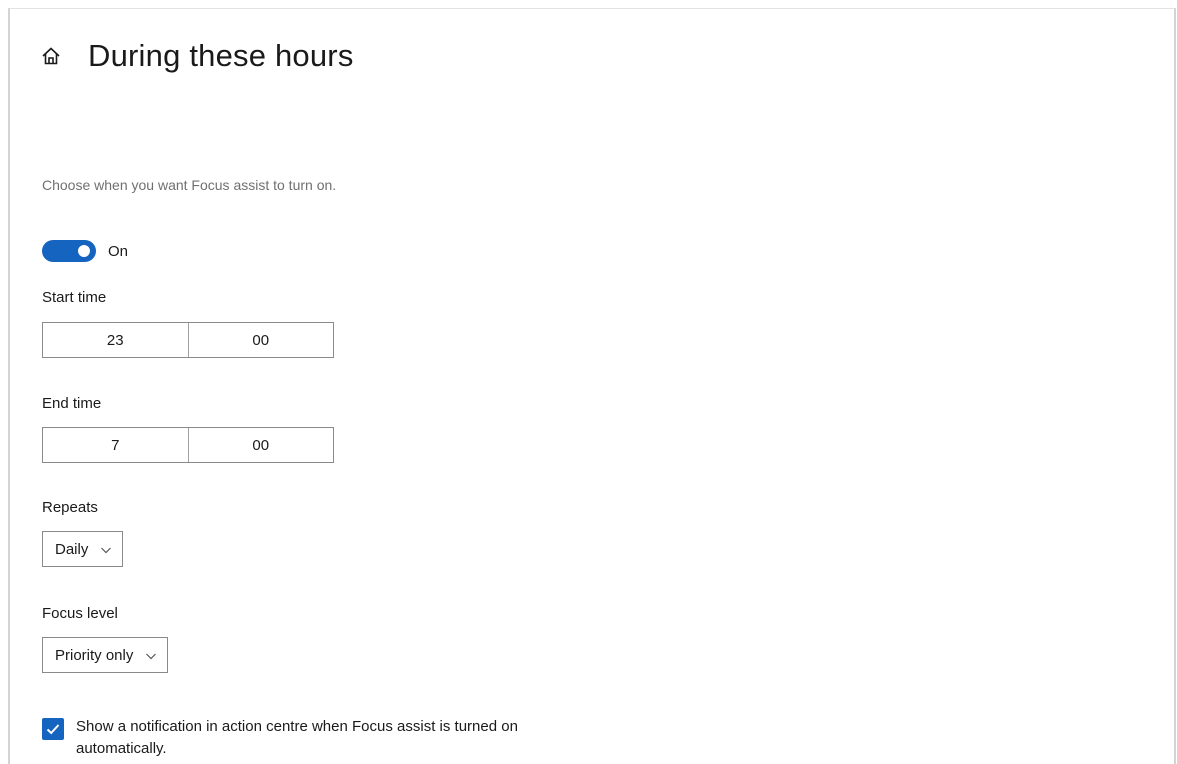  Describe the element at coordinates (260, 445) in the screenshot. I see `end-time-minute: 00` at that location.